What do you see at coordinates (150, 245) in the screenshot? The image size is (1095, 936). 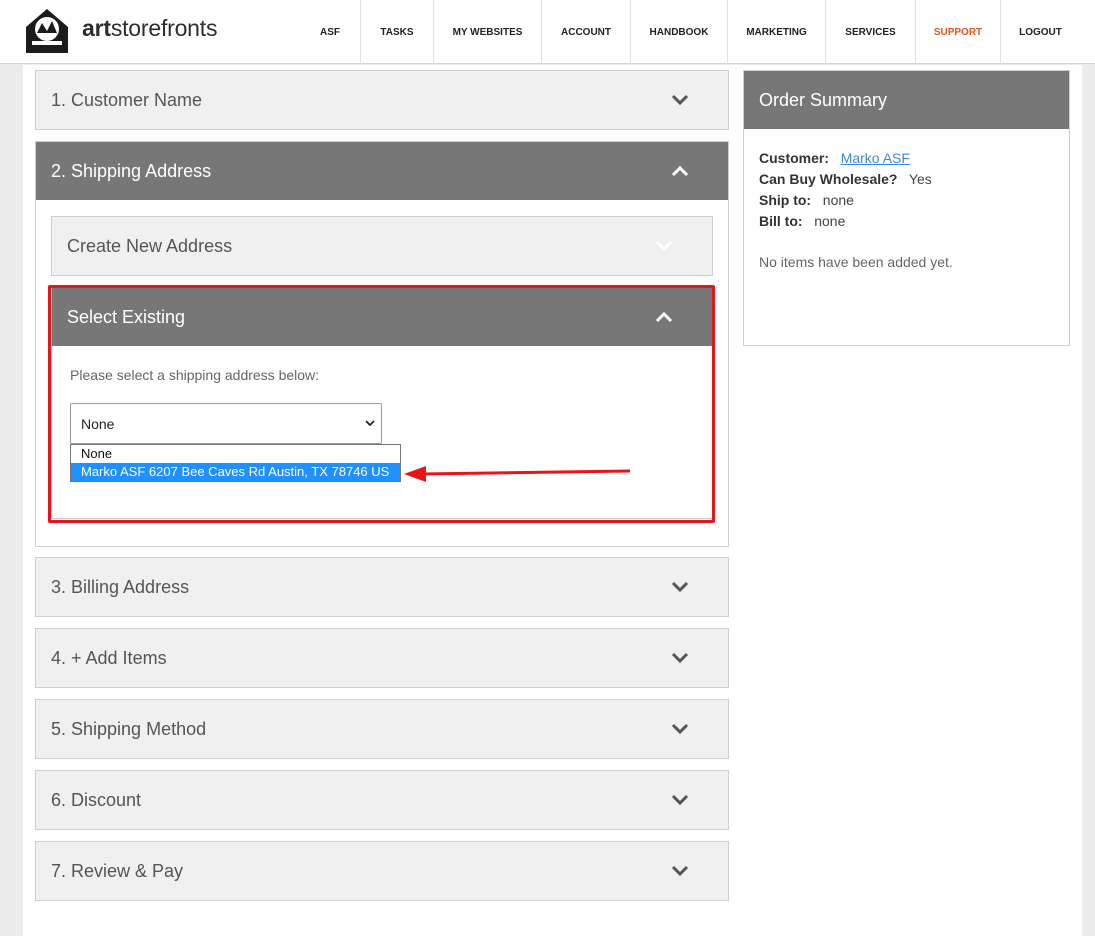 I see `create-new-address-title: Create New Address` at bounding box center [150, 245].